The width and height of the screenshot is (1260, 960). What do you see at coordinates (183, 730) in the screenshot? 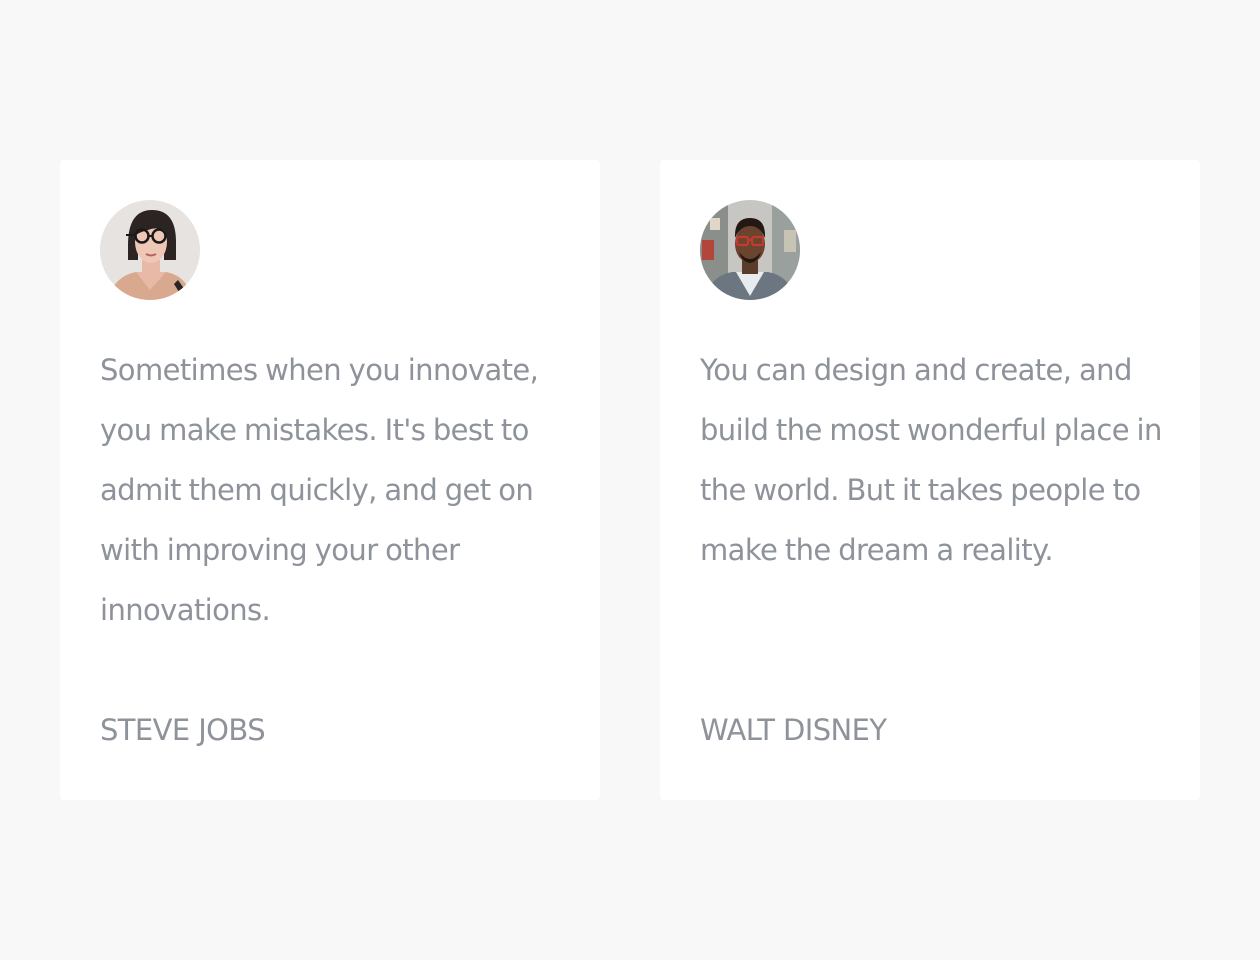
I see `testimonial-author: STEVE JOBS` at bounding box center [183, 730].